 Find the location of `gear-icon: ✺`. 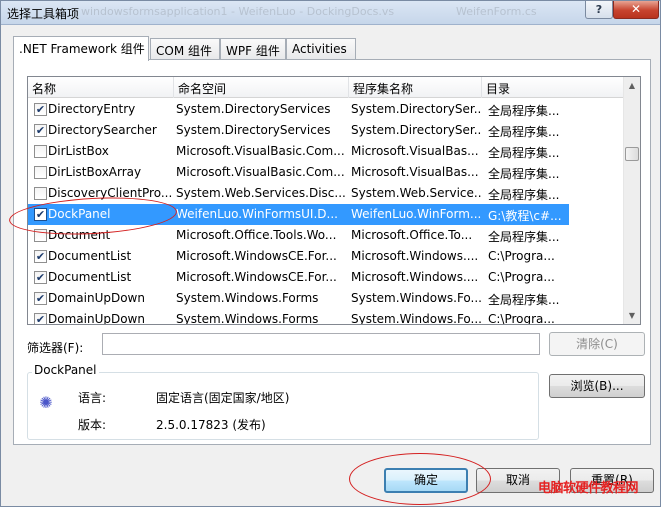

gear-icon: ✺ is located at coordinates (46, 402).